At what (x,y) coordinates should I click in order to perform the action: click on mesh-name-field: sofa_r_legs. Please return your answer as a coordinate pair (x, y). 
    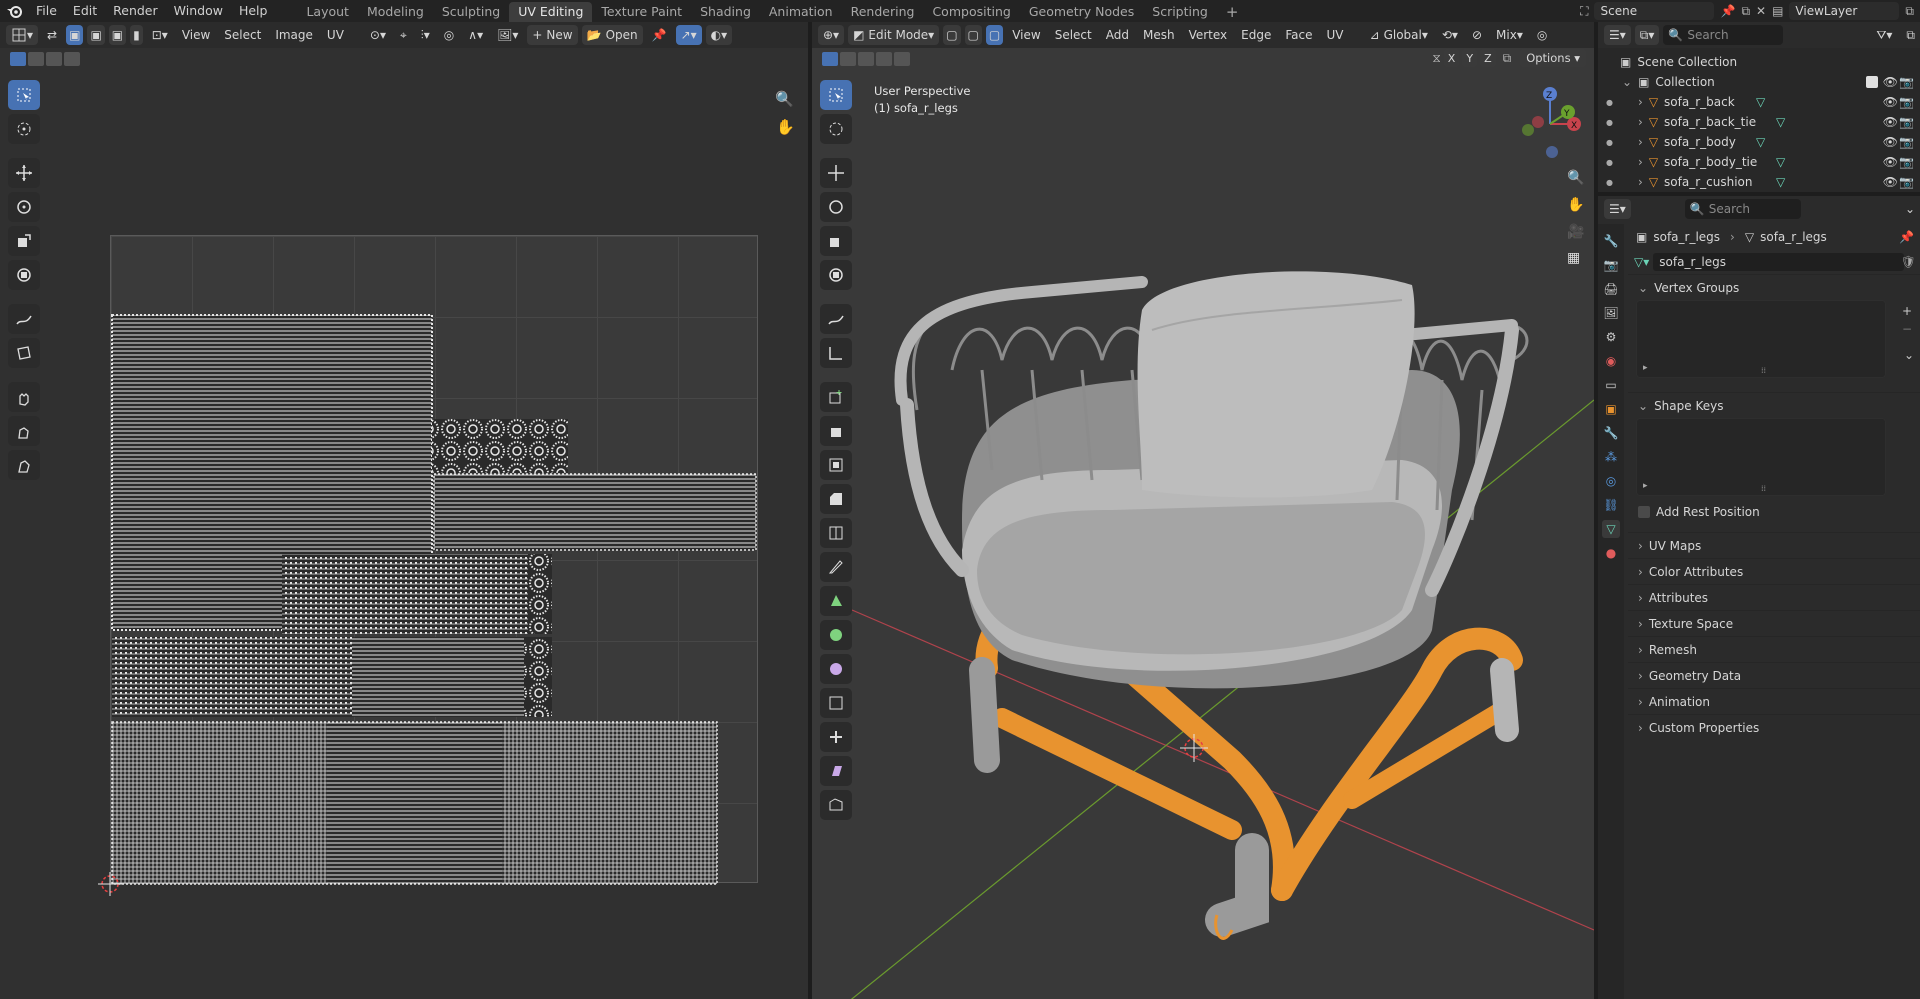
    Looking at the image, I should click on (1778, 262).